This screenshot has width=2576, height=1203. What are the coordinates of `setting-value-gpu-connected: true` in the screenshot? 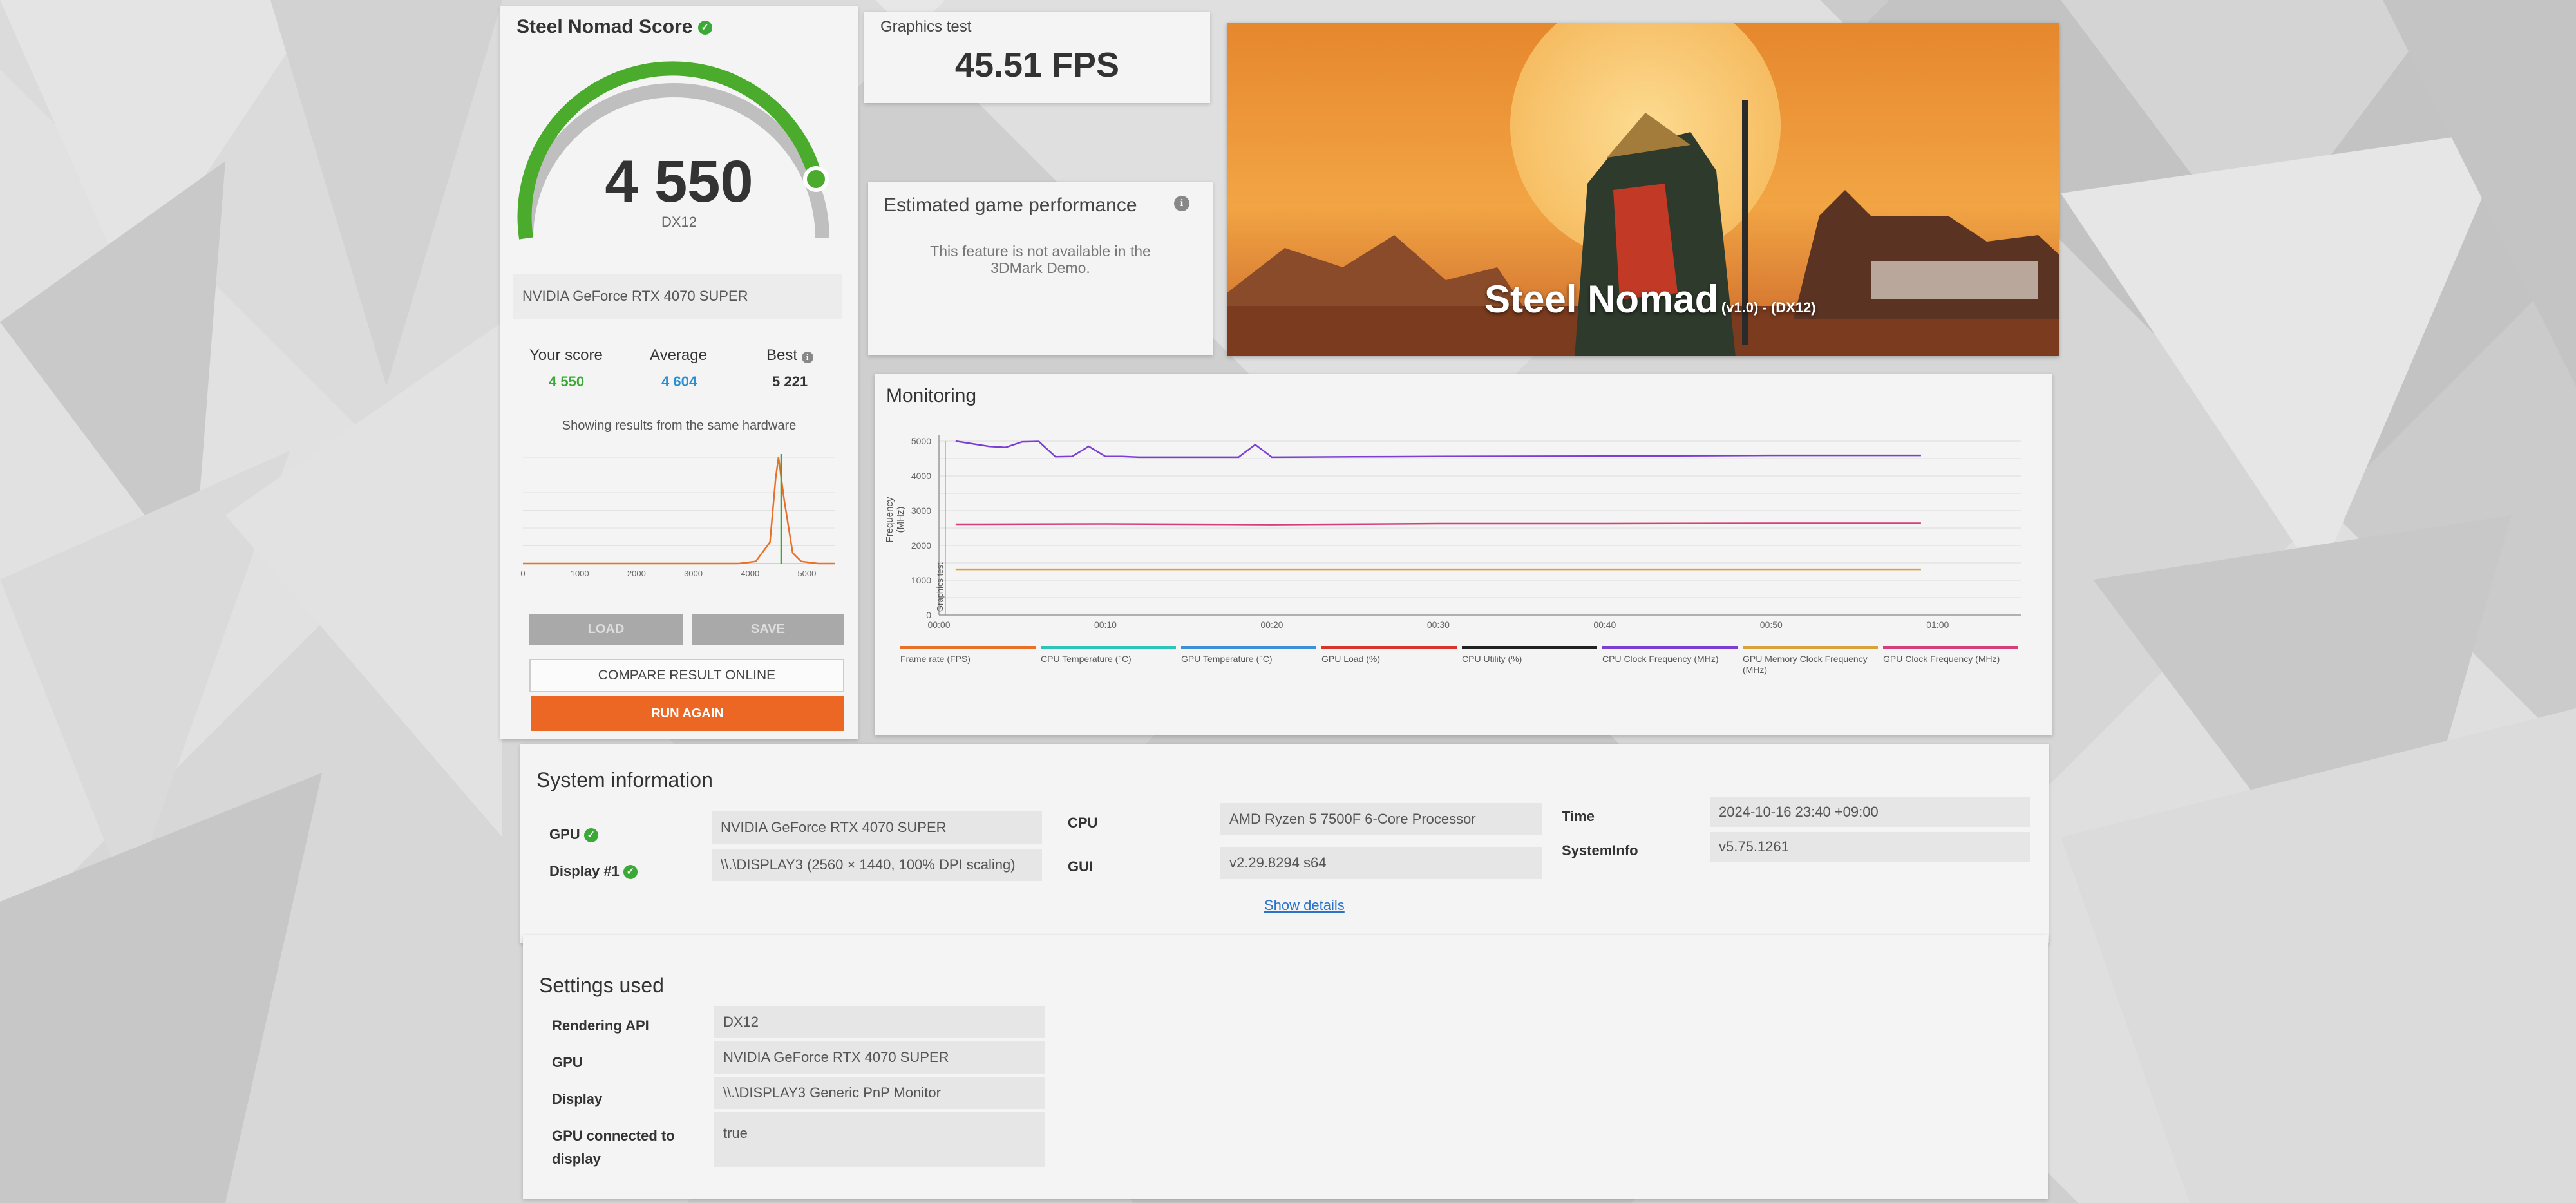 It's located at (879, 1139).